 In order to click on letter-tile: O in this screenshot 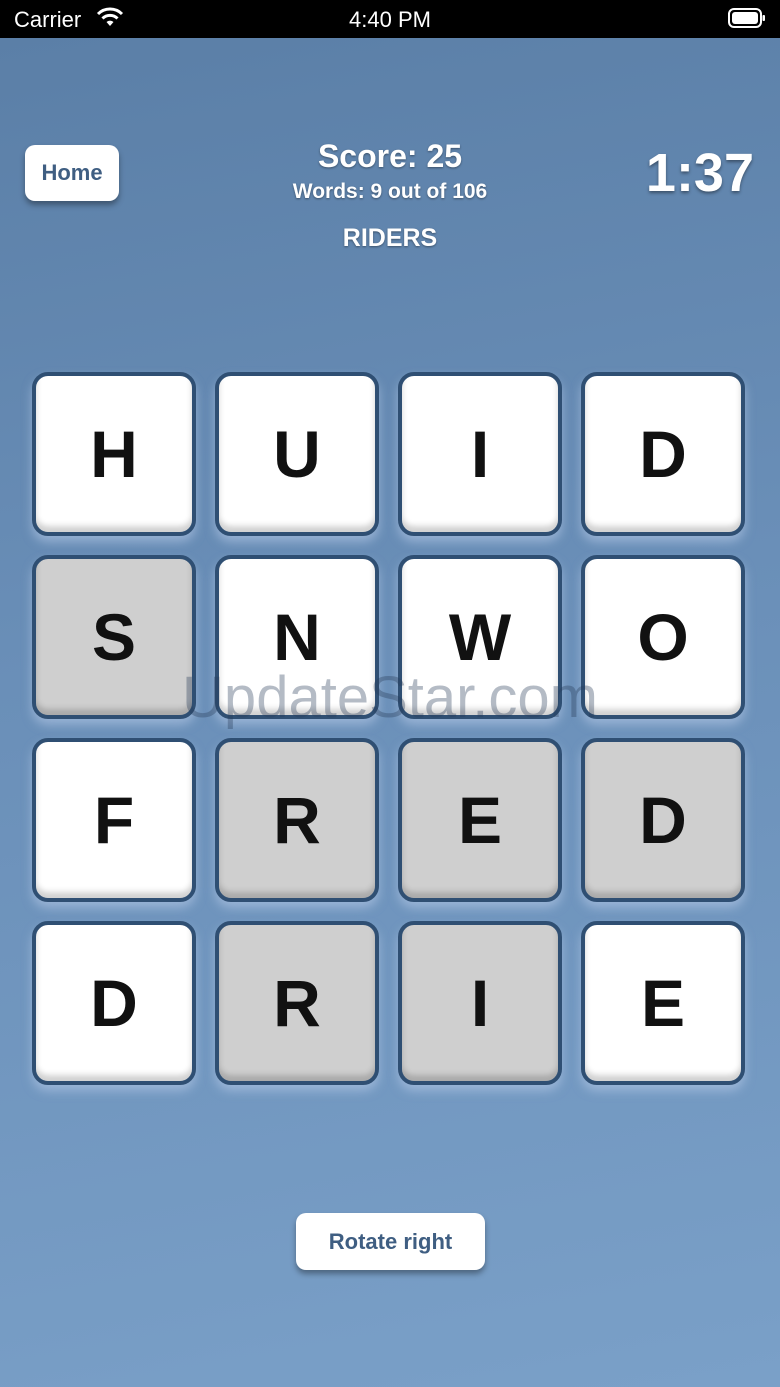, I will do `click(663, 637)`.